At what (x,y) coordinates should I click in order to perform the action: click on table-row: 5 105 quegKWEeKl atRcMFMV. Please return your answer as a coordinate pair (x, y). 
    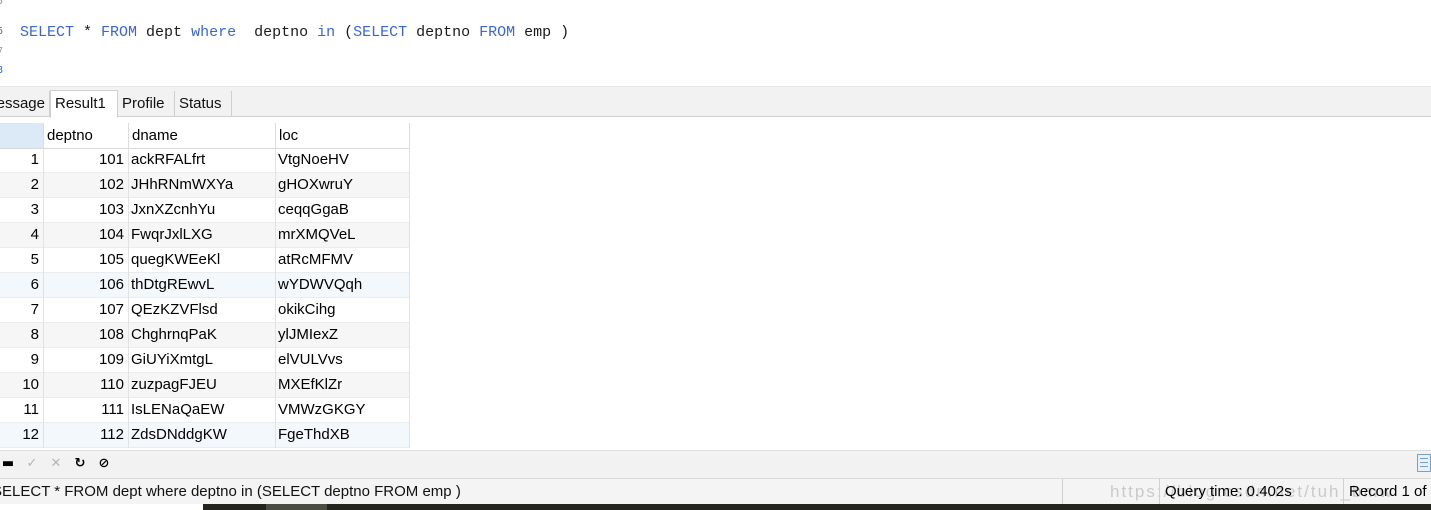
    Looking at the image, I should click on (205, 260).